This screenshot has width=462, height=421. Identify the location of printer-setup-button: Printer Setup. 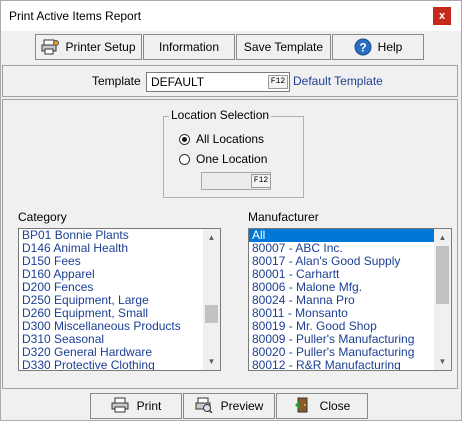
(88, 47).